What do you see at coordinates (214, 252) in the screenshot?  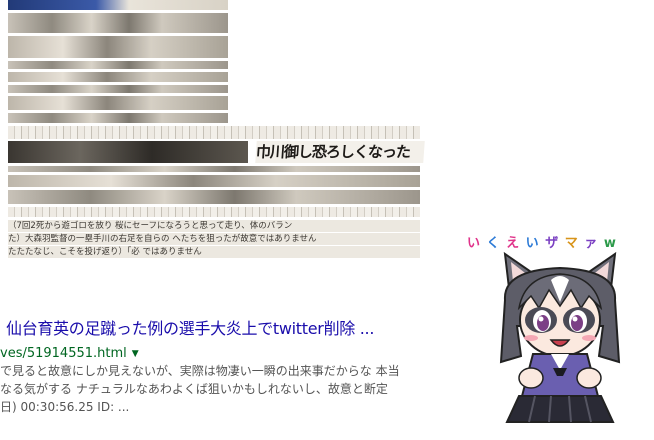 I see `thumbnail-caption: たたたなじ、こそを投げ返り）「必 ではありません` at bounding box center [214, 252].